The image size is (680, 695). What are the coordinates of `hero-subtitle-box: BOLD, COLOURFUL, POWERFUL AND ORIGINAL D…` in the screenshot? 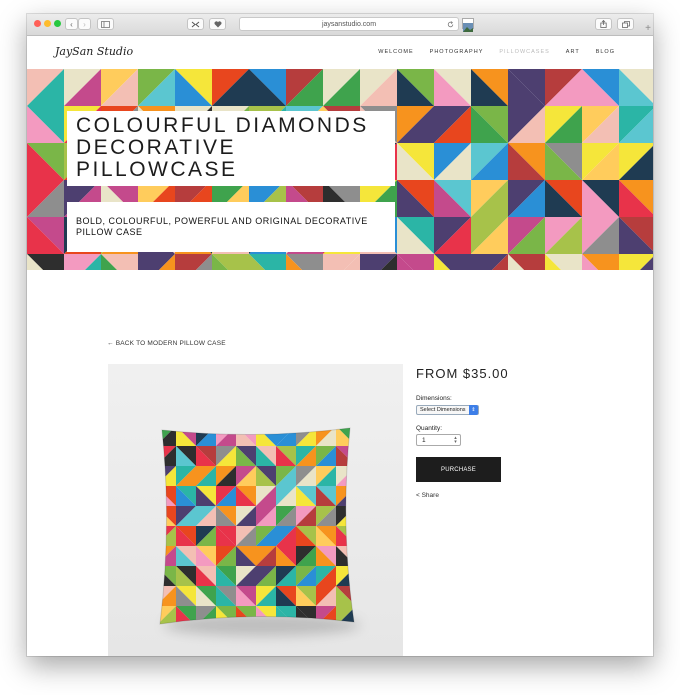 It's located at (231, 227).